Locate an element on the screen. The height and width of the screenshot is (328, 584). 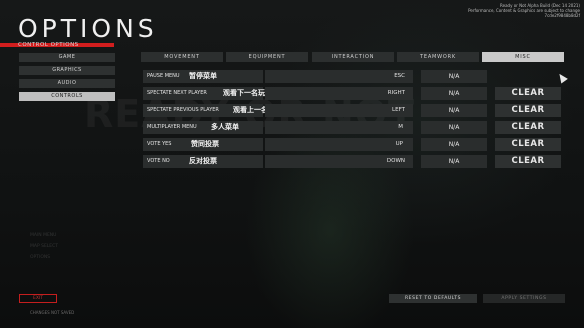
exit-button: EXIT is located at coordinates (38, 298).